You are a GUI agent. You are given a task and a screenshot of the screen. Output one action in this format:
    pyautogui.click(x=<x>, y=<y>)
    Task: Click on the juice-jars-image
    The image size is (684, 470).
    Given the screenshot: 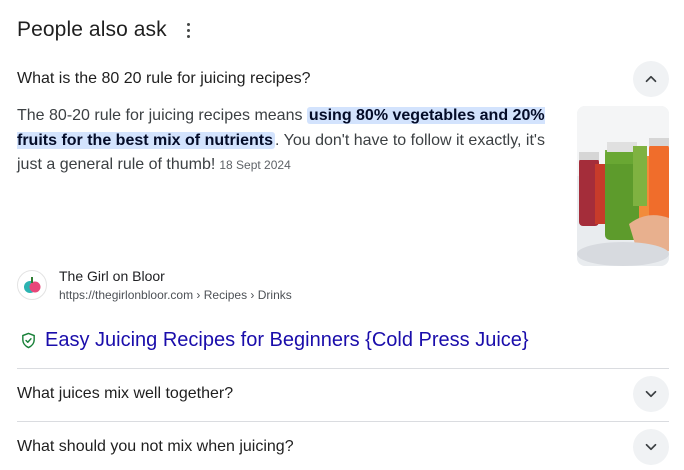 What is the action you would take?
    pyautogui.click(x=623, y=186)
    